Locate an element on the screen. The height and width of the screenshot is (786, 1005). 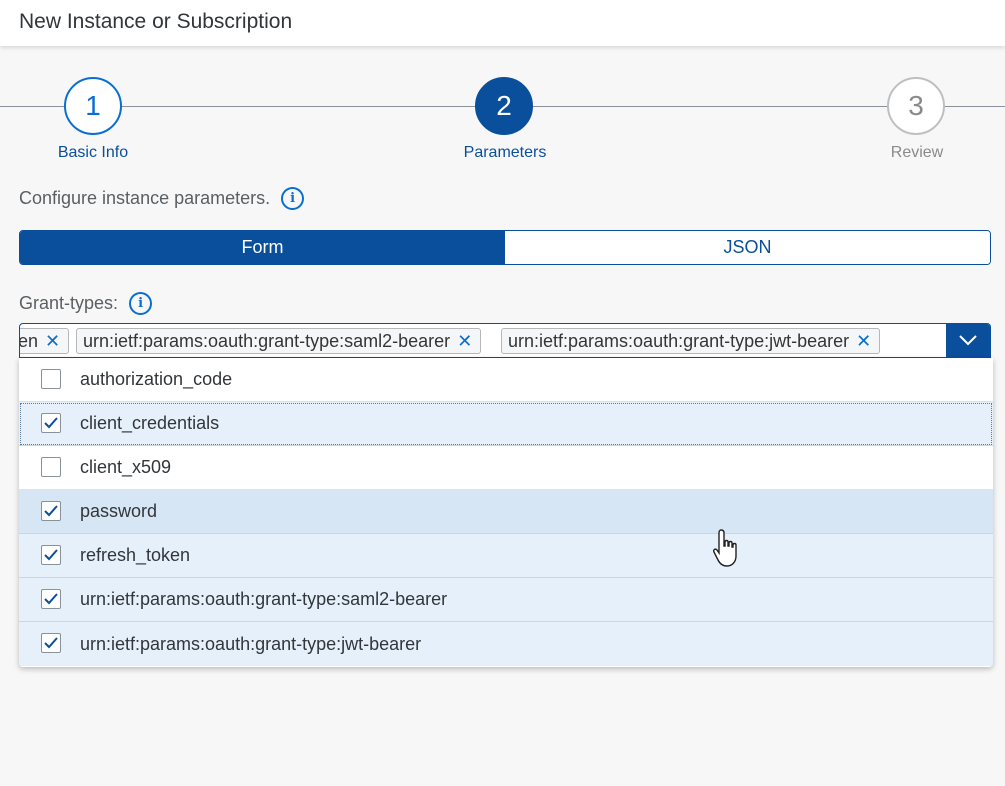
wizard-step-2-label: Parameters is located at coordinates (505, 153).